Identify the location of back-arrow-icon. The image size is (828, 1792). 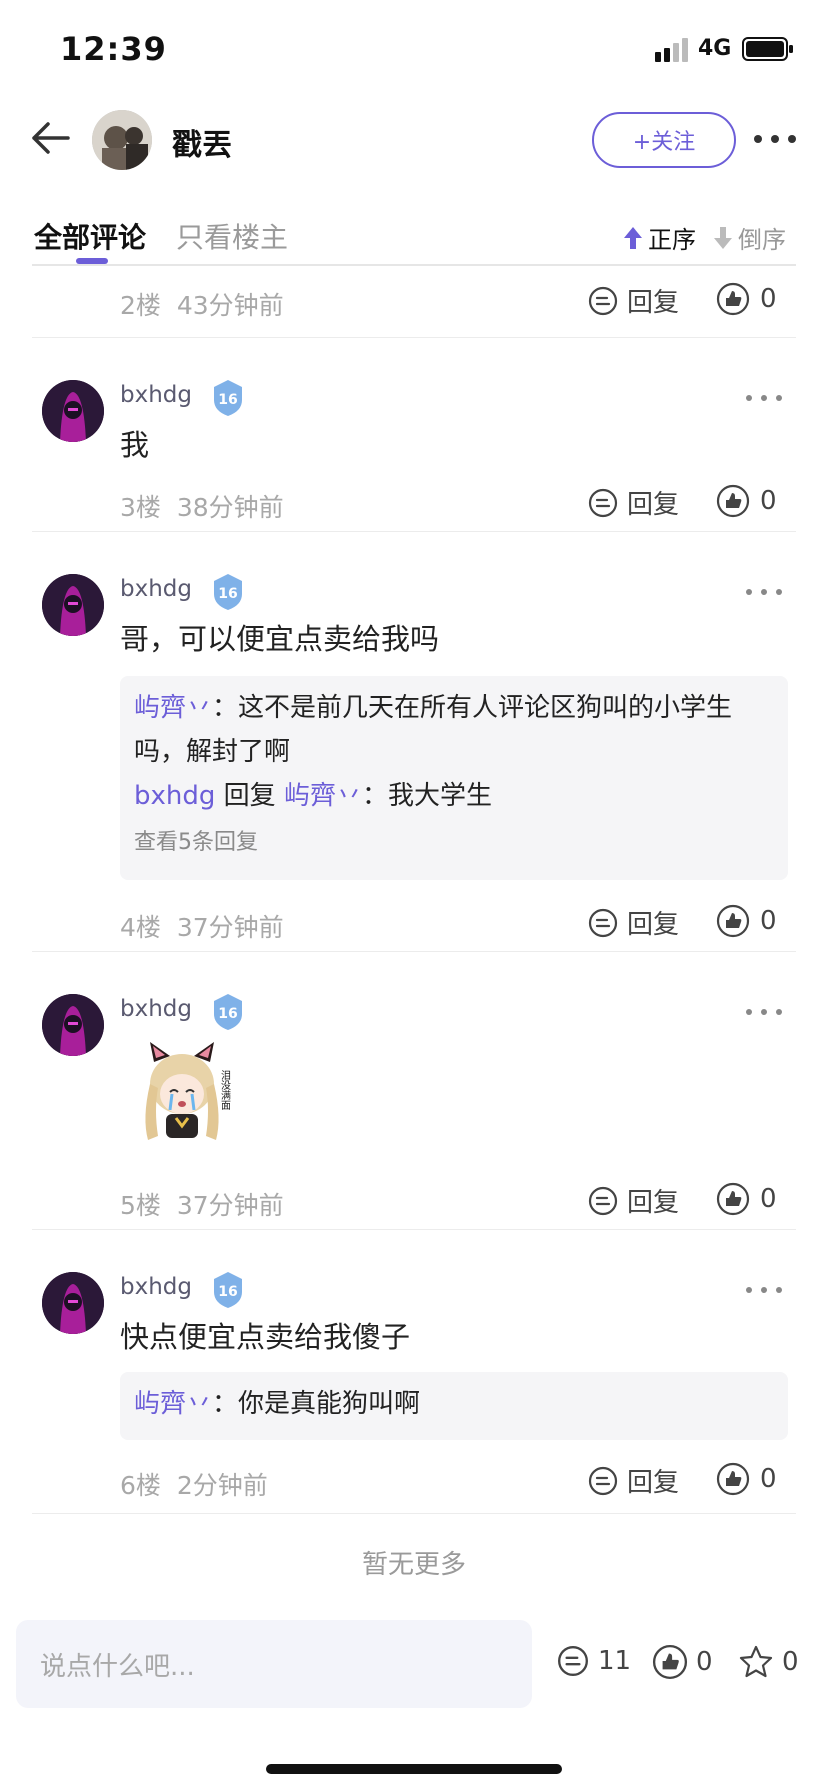
(52, 138).